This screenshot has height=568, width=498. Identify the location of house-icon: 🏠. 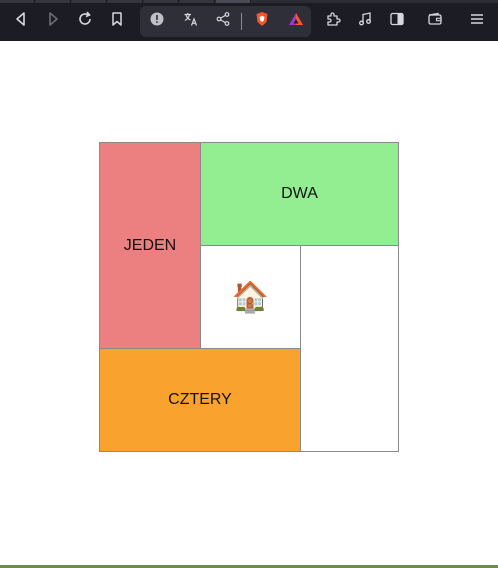
(250, 297).